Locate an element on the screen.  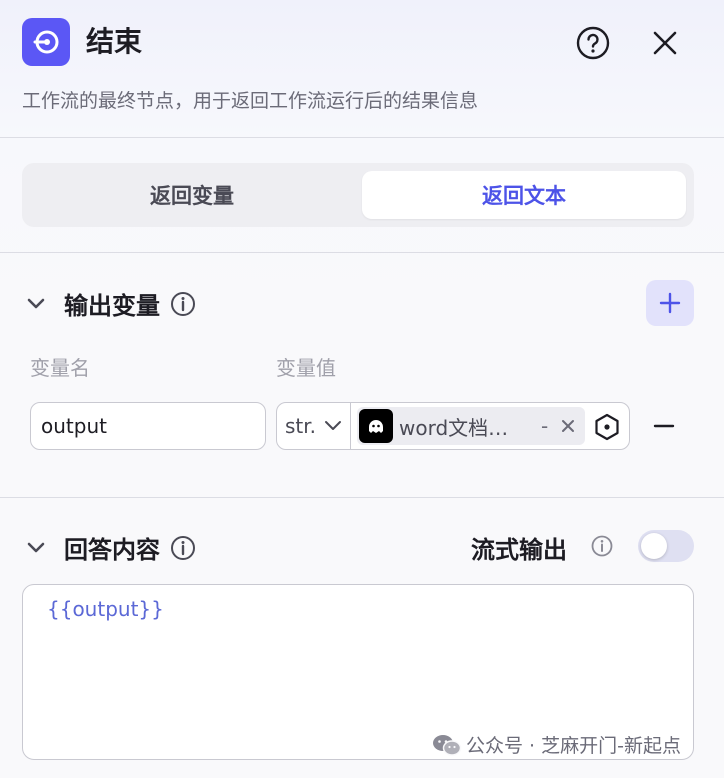
node-description: 工作流的最终节点，用于返回工作流运行后的结果信息 is located at coordinates (250, 101).